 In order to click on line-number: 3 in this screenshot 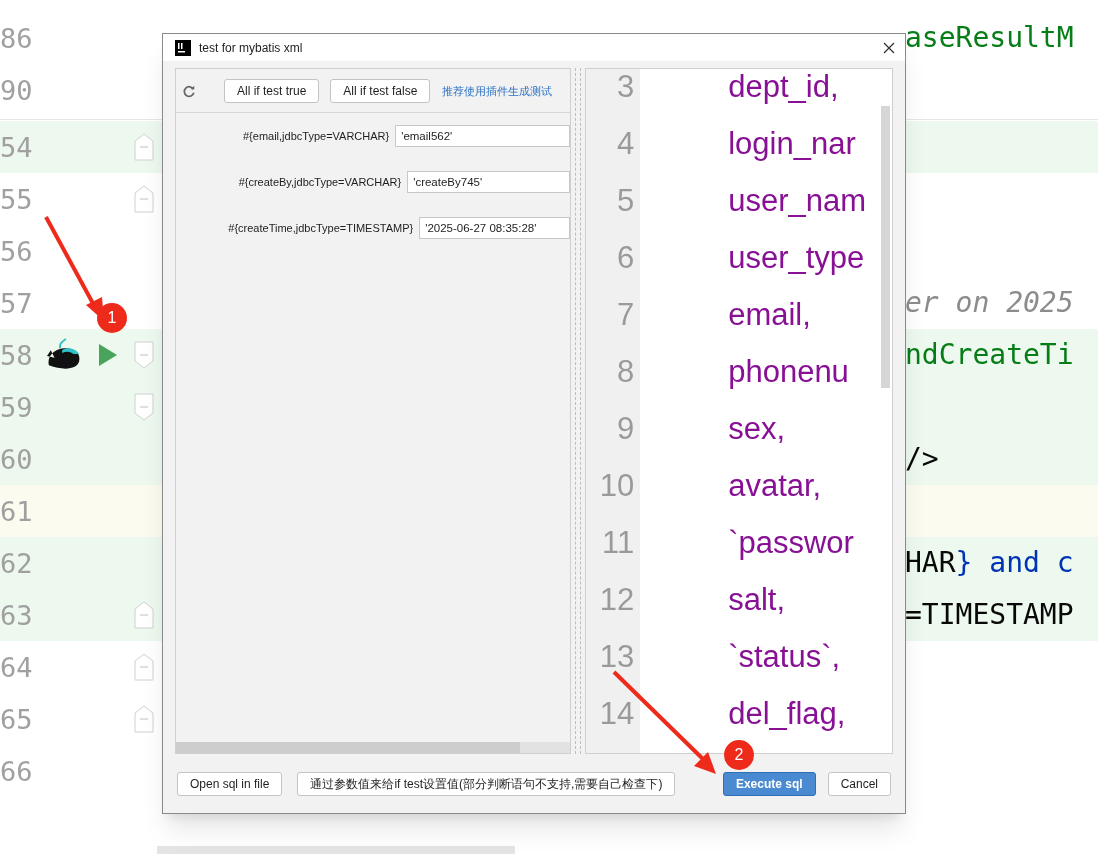, I will do `click(625, 88)`.